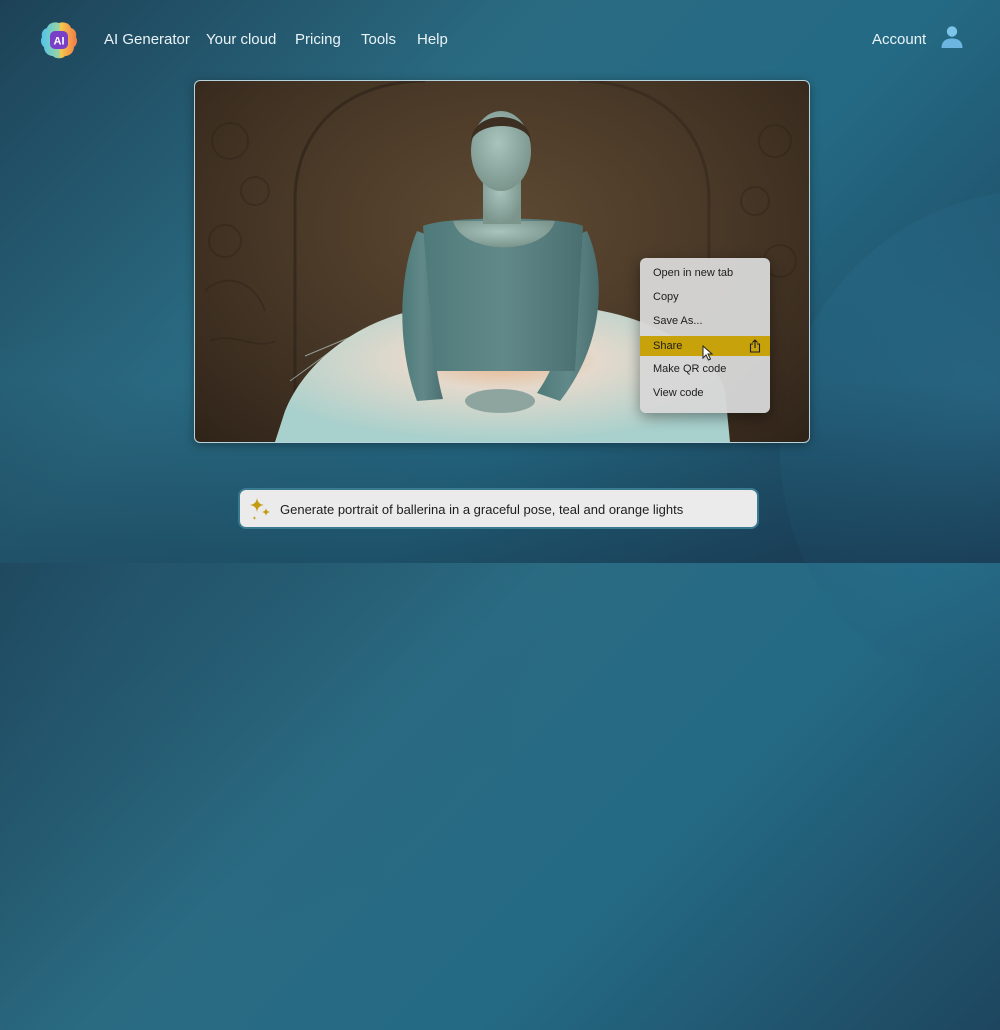 The image size is (1000, 1030). I want to click on menu-item-make-qr-code: Make QR code, so click(705, 369).